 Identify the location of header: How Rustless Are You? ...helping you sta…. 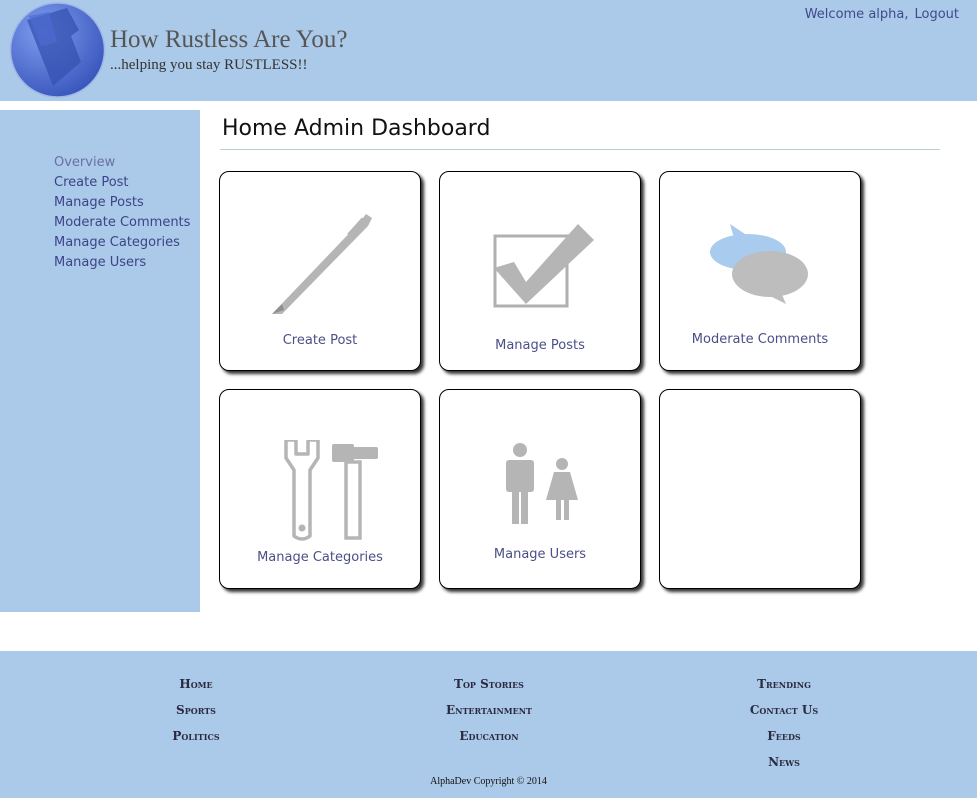
(488, 50).